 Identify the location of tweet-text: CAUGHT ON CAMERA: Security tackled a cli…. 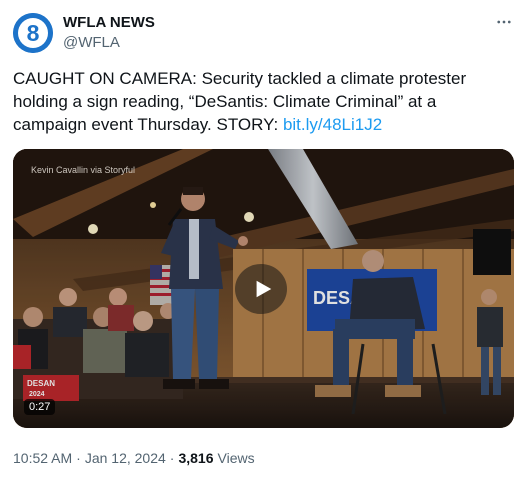
(263, 101).